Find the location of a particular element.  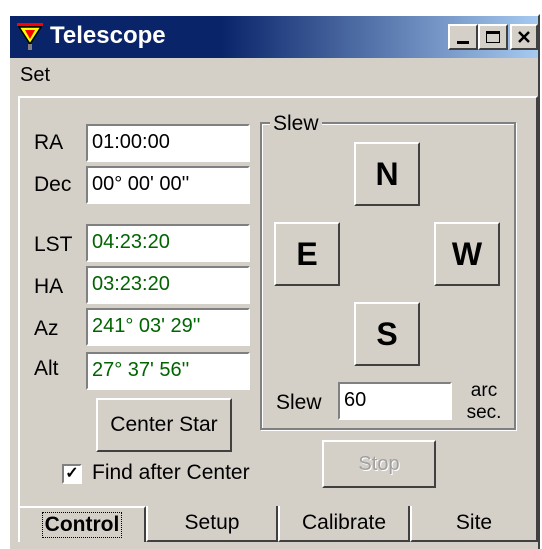

ha-label: HA is located at coordinates (49, 286).